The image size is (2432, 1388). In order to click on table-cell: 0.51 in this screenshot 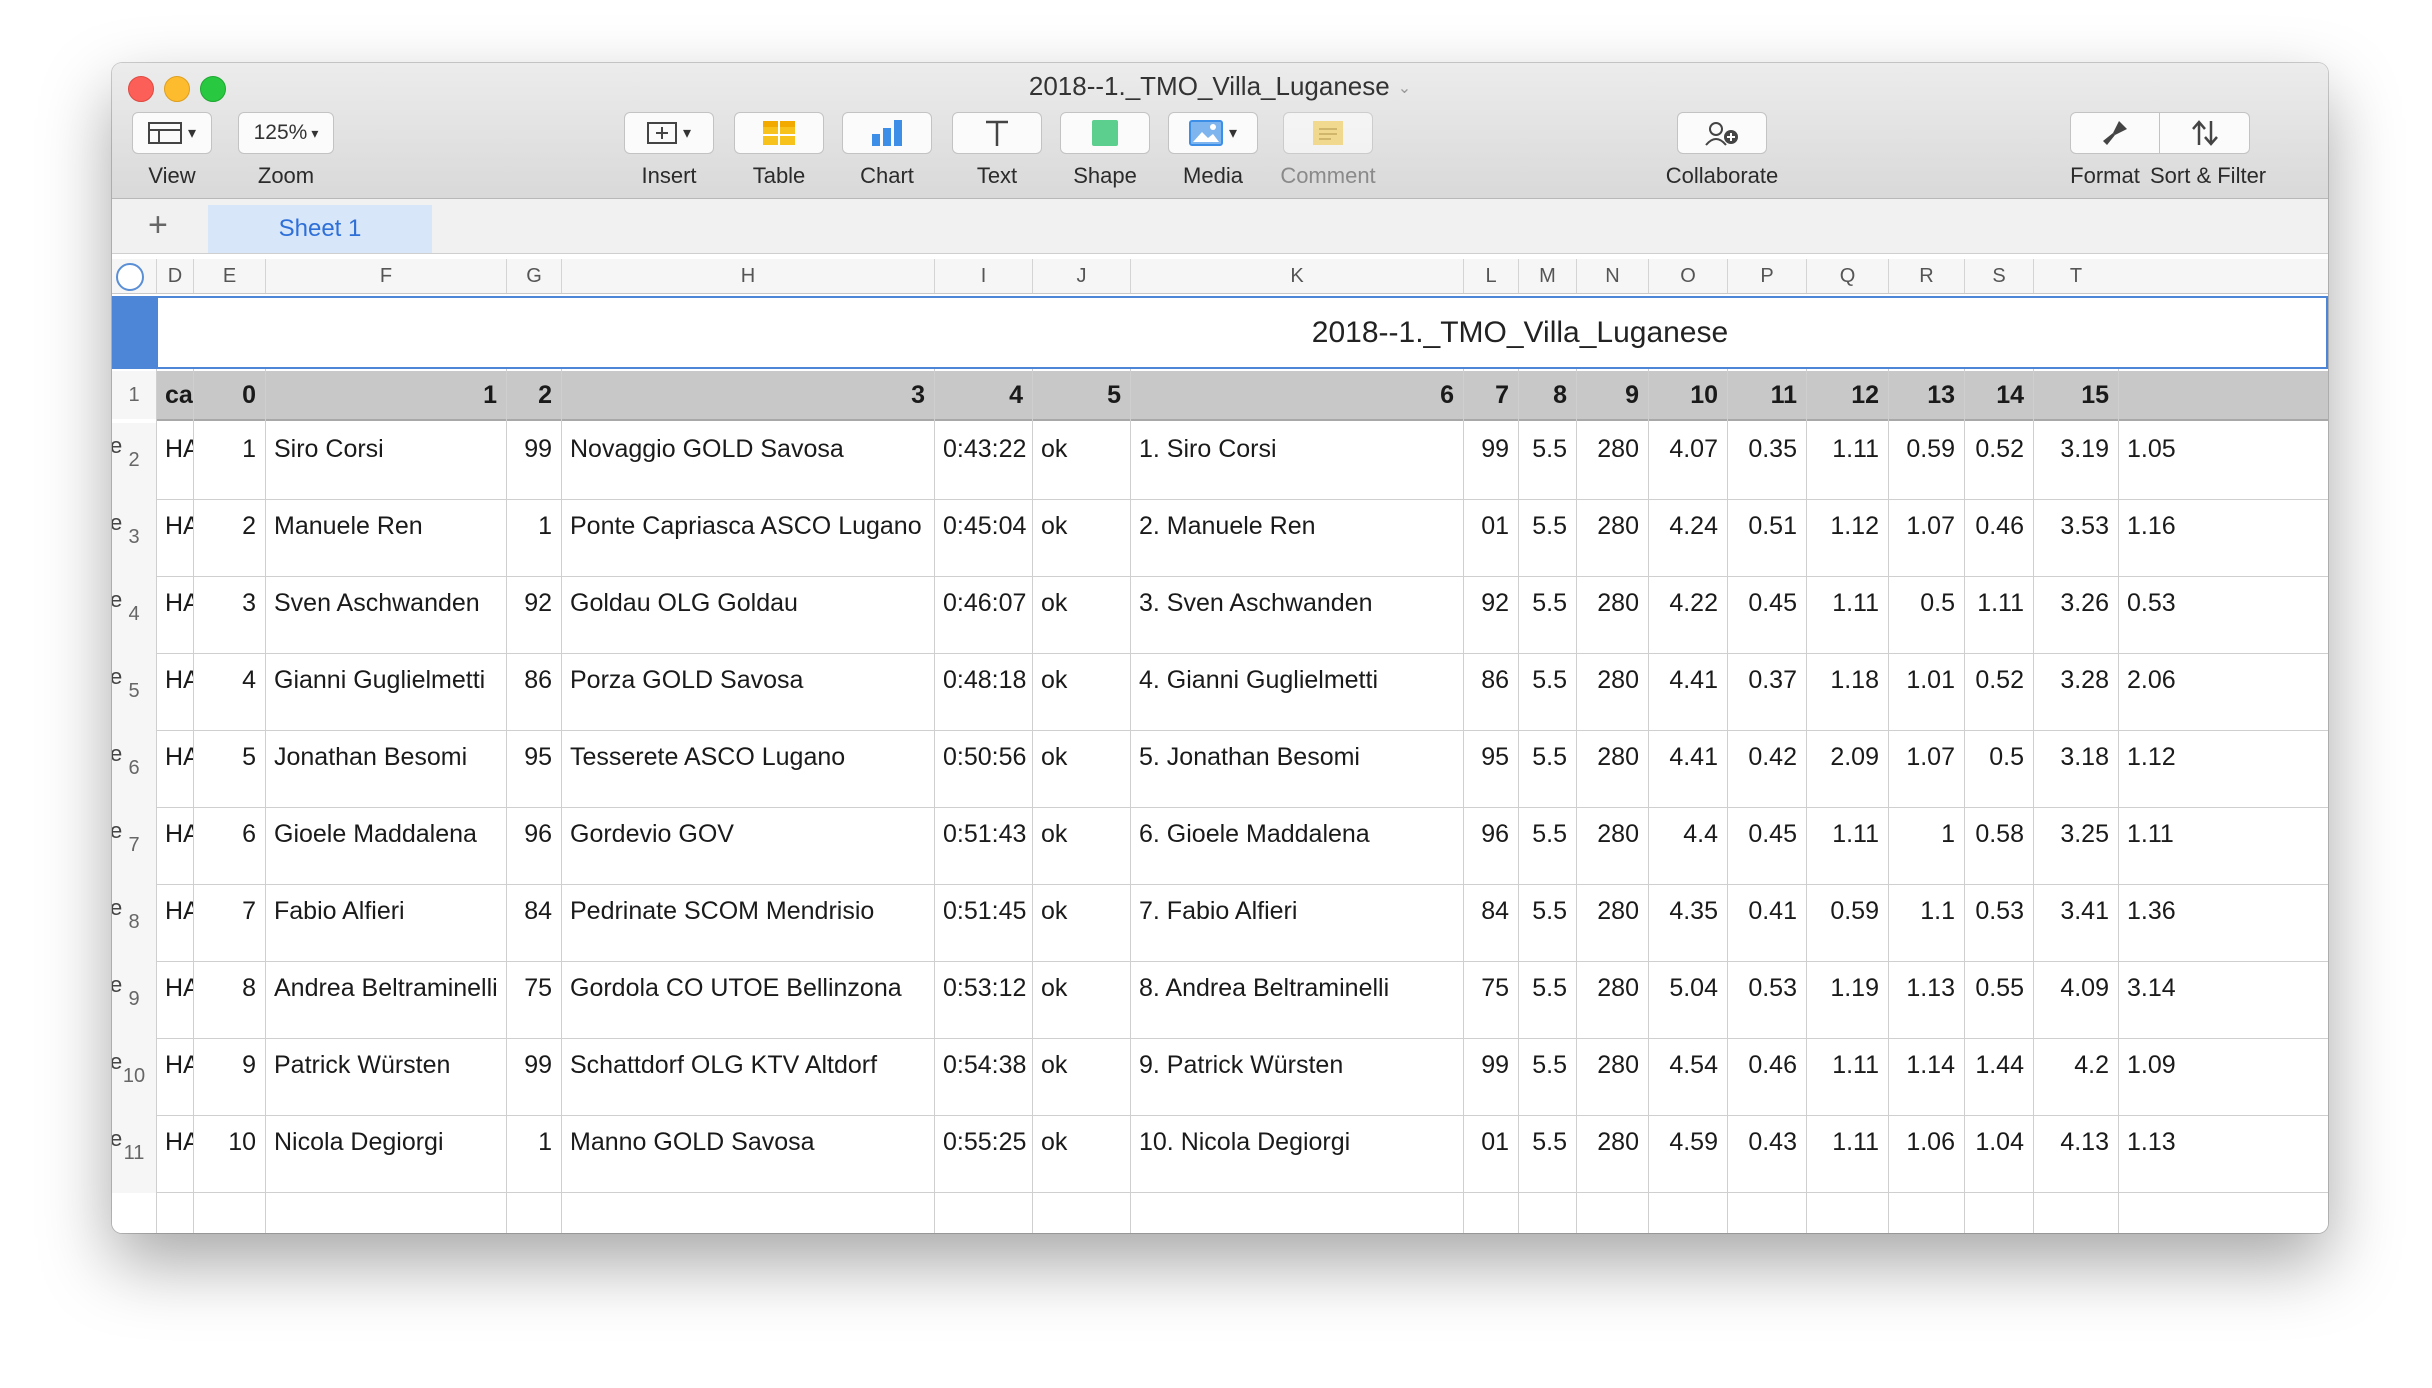, I will do `click(1766, 526)`.